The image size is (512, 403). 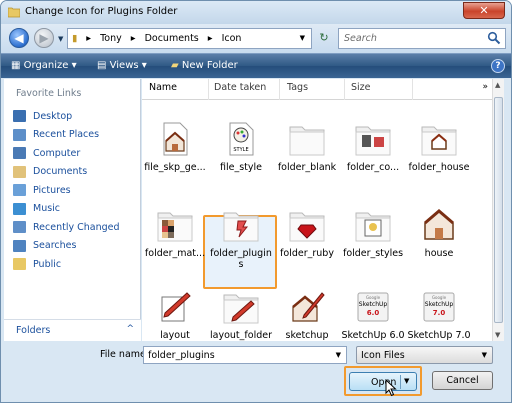 I want to click on skp-file-icon, so click(x=175, y=139).